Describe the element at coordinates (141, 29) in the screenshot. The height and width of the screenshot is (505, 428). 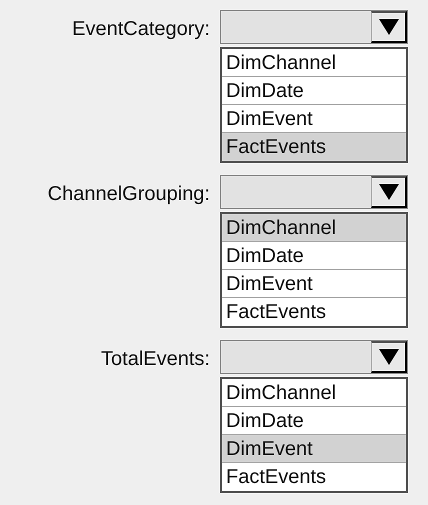
I see `field-label: EventCategory:` at that location.